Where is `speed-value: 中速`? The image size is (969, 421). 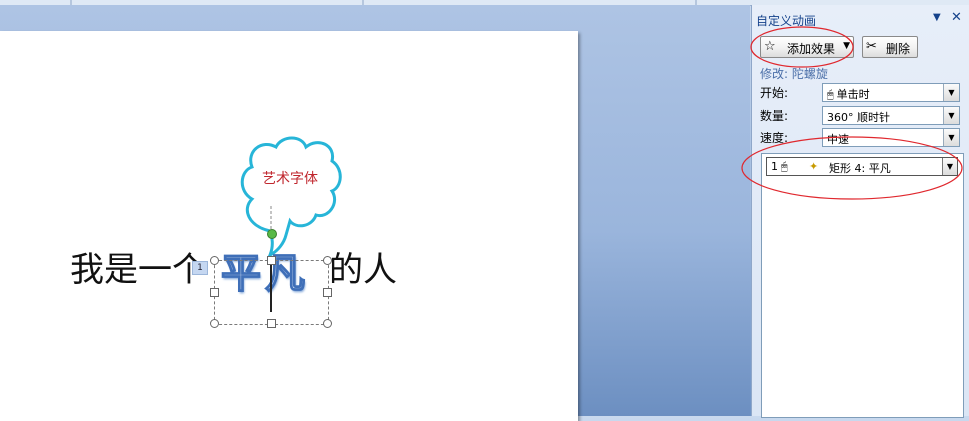
speed-value: 中速 is located at coordinates (838, 139).